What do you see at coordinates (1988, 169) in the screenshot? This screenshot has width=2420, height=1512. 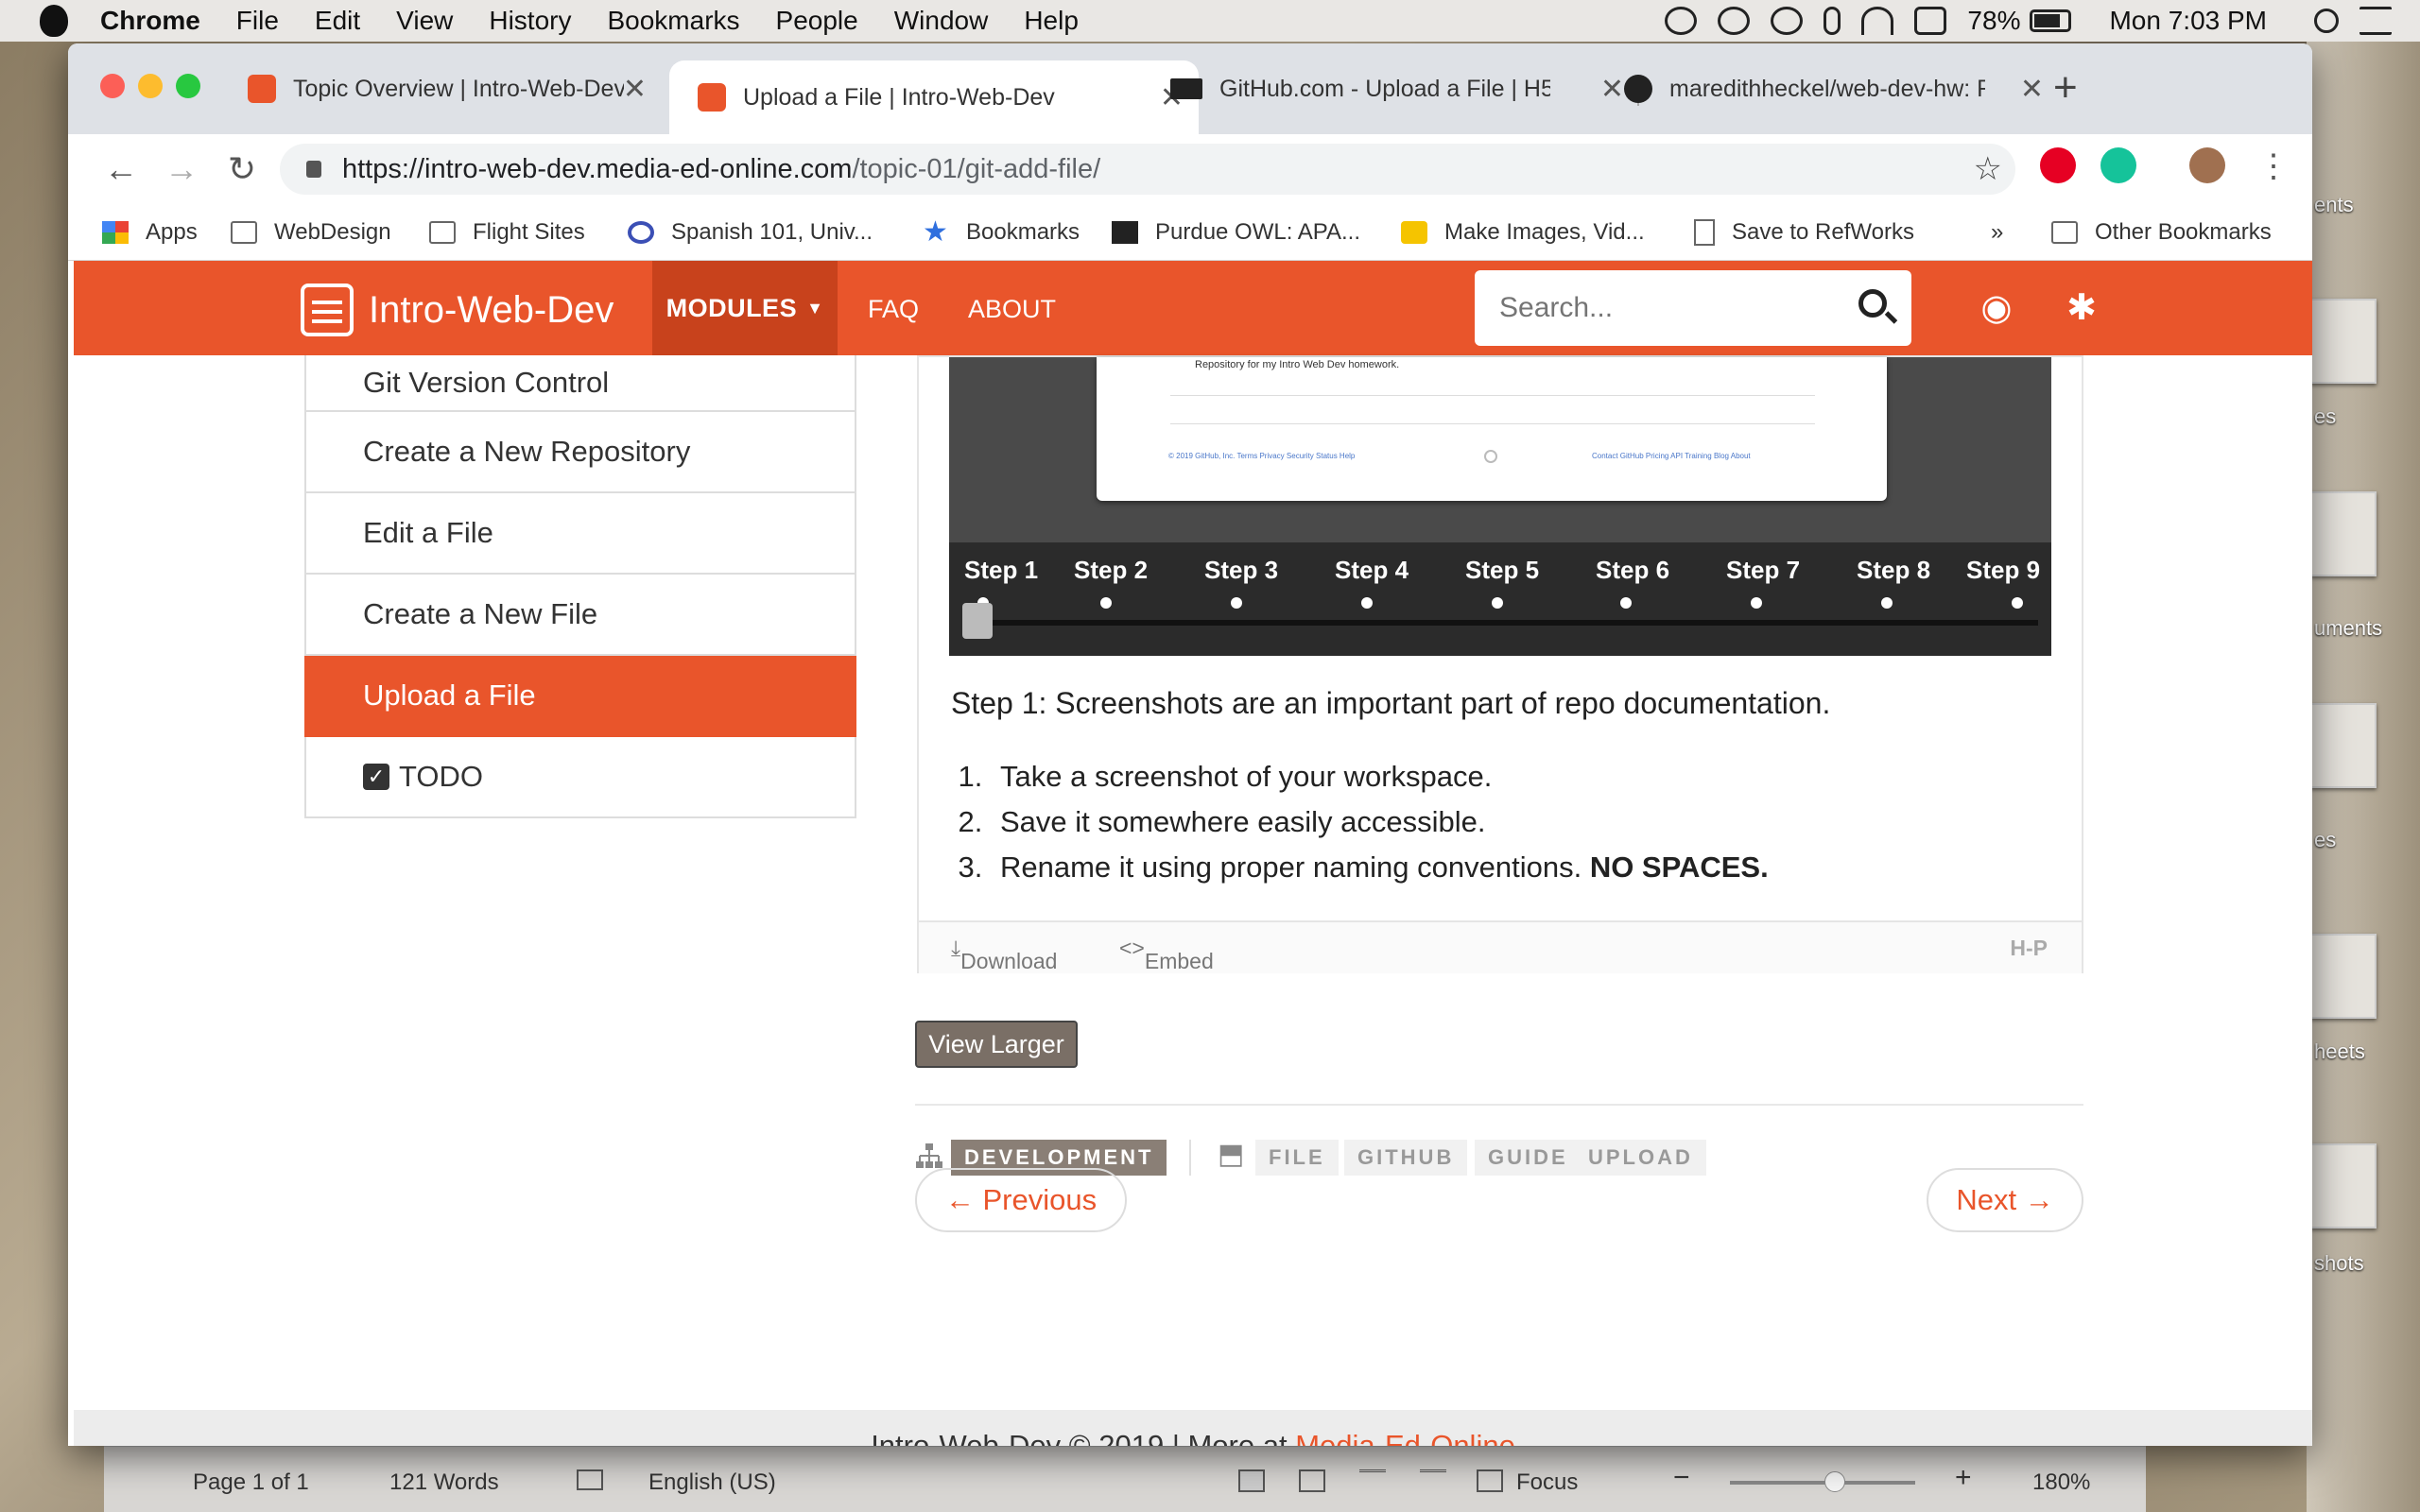 I see `bookmark-star-icon: ☆` at bounding box center [1988, 169].